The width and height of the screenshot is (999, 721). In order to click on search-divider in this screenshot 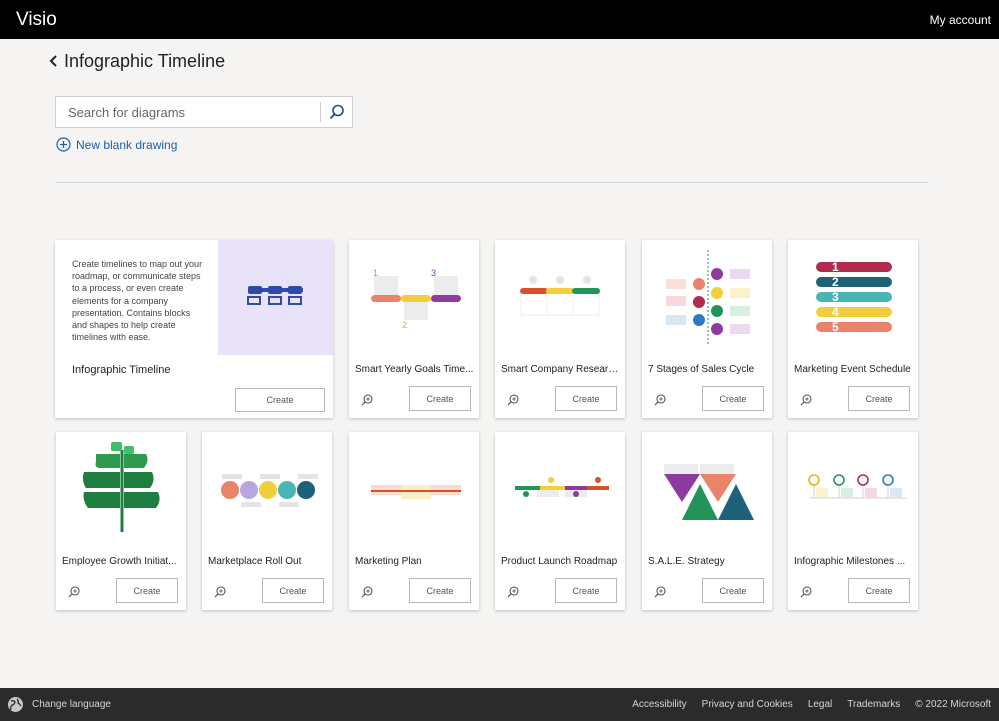, I will do `click(320, 112)`.